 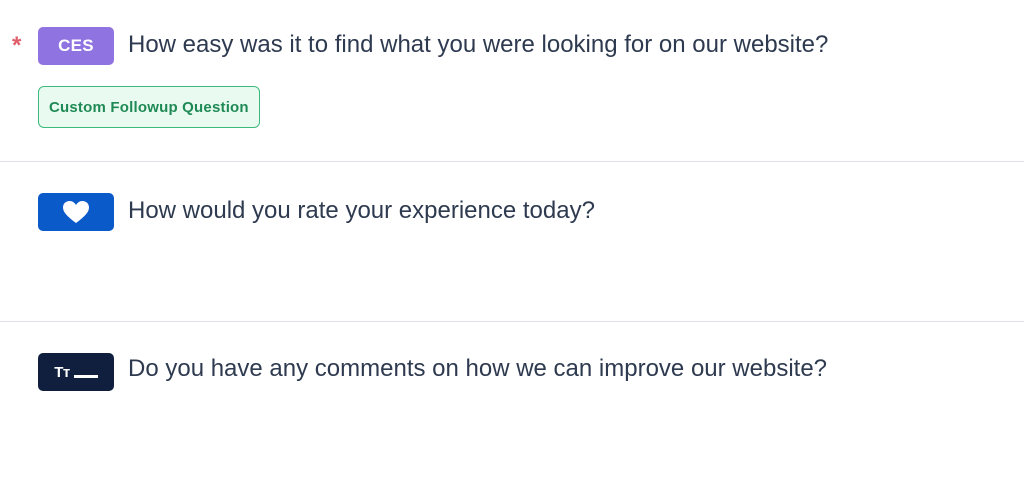 I want to click on text-icon-glyph: Tт, so click(x=62, y=372).